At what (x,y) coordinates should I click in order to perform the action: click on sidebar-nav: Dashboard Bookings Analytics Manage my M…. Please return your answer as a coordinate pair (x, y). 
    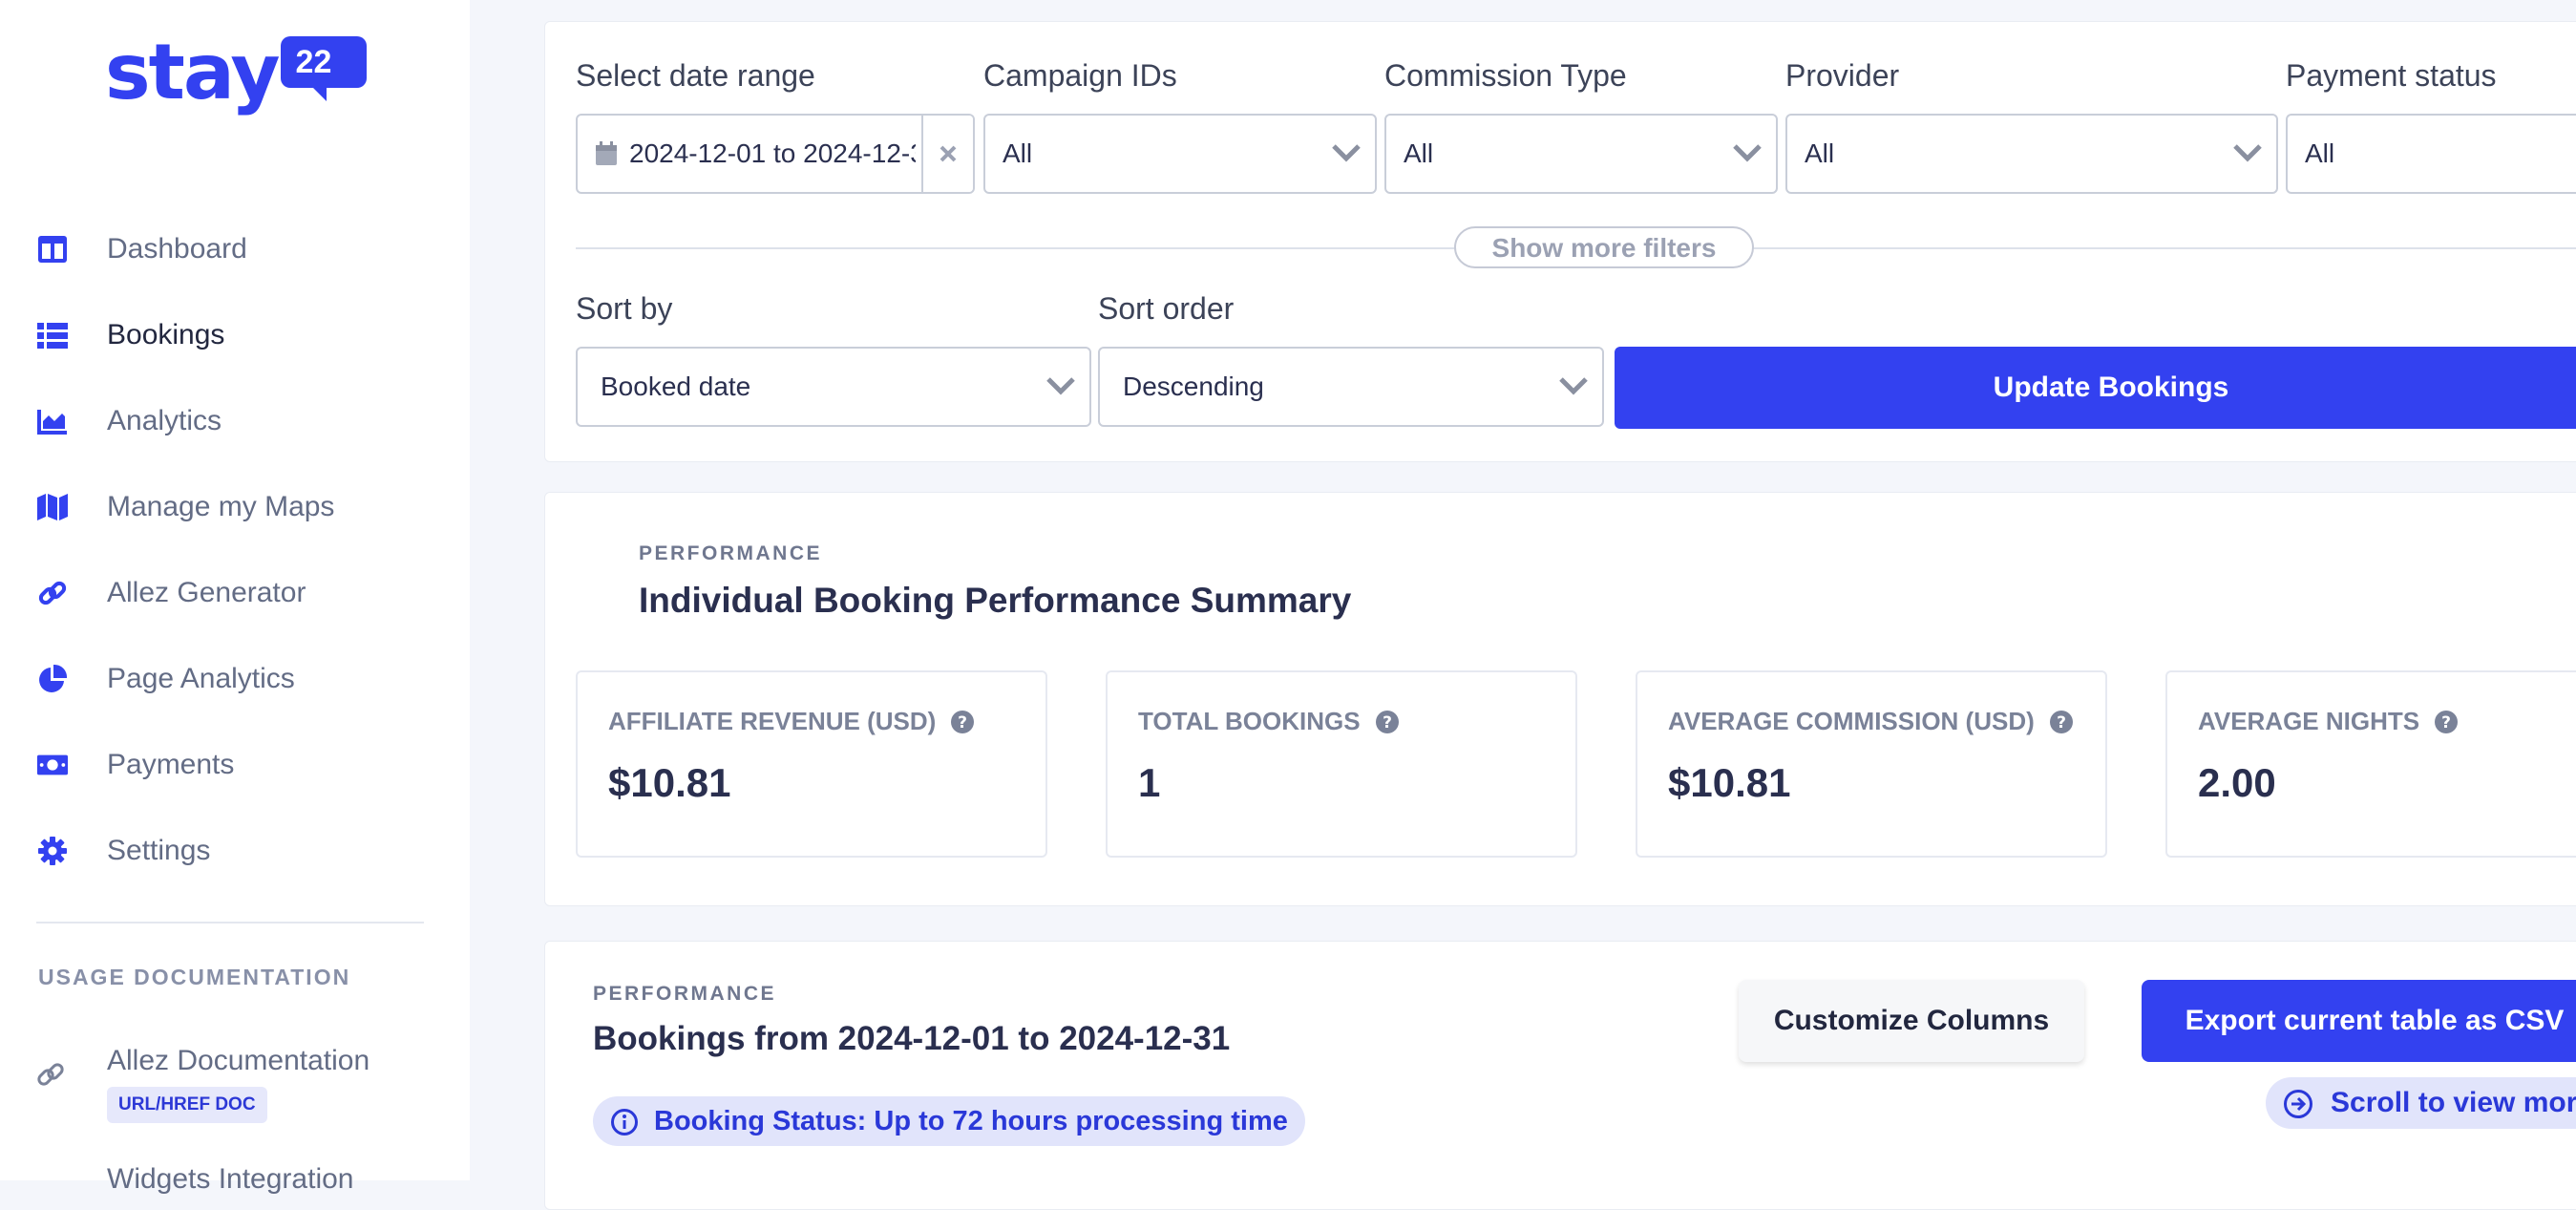
    Looking at the image, I should click on (235, 550).